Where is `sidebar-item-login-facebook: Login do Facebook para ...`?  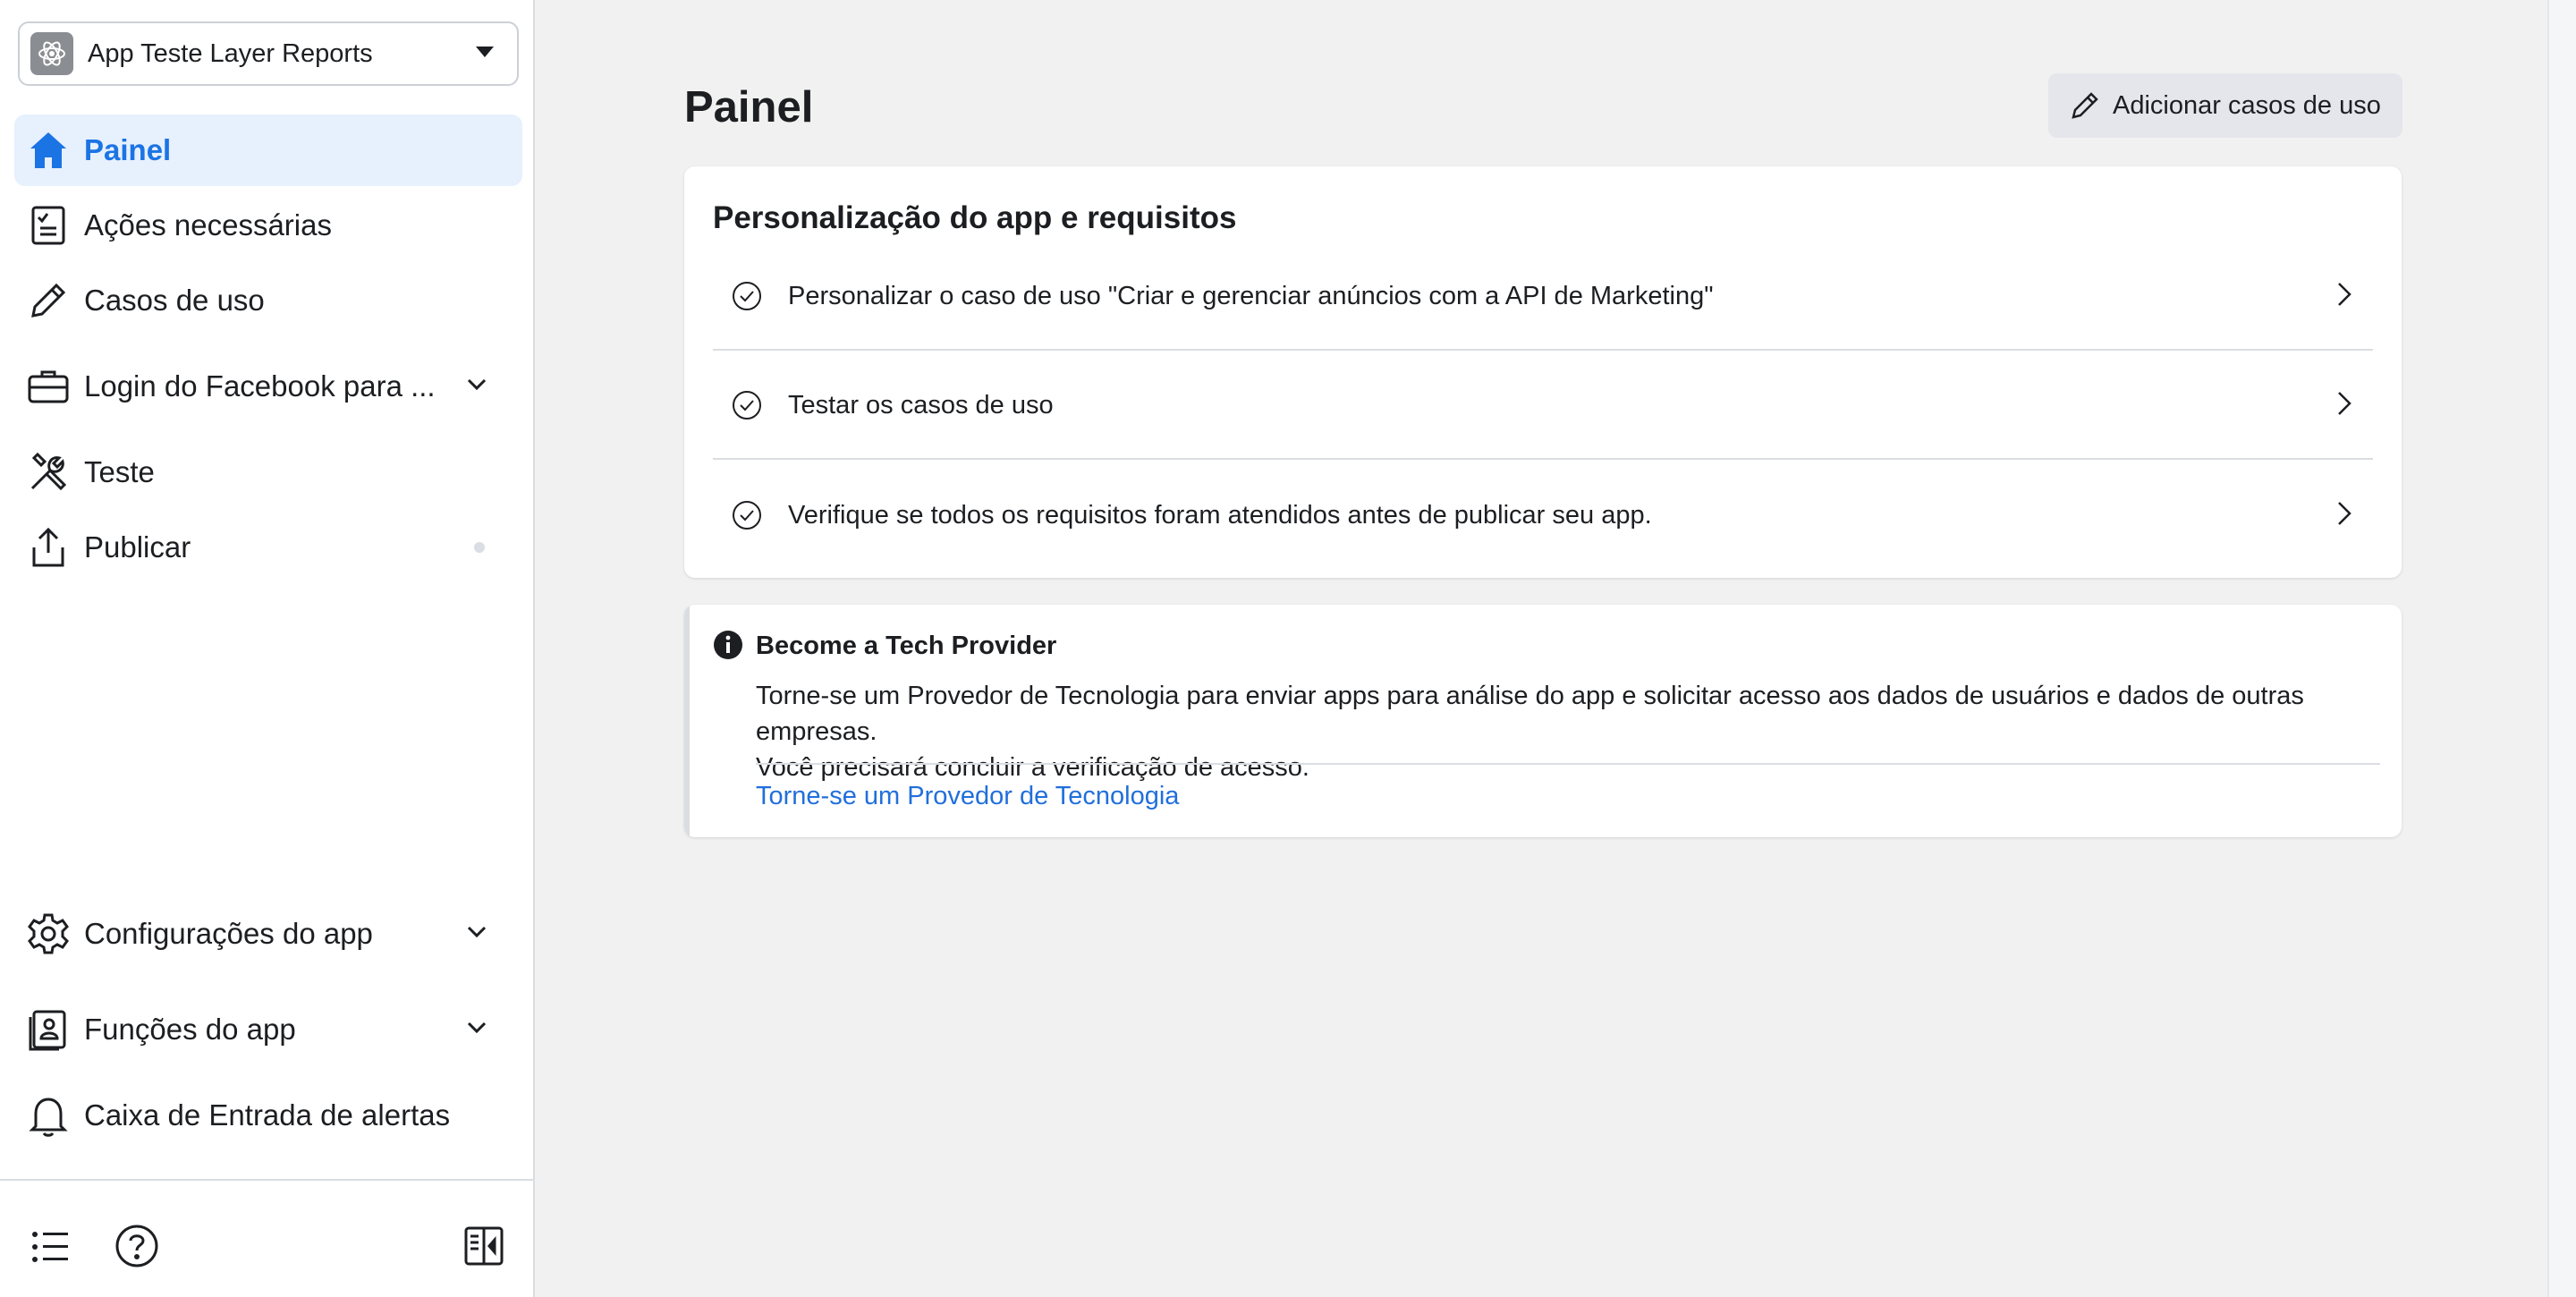 sidebar-item-login-facebook: Login do Facebook para ... is located at coordinates (268, 386).